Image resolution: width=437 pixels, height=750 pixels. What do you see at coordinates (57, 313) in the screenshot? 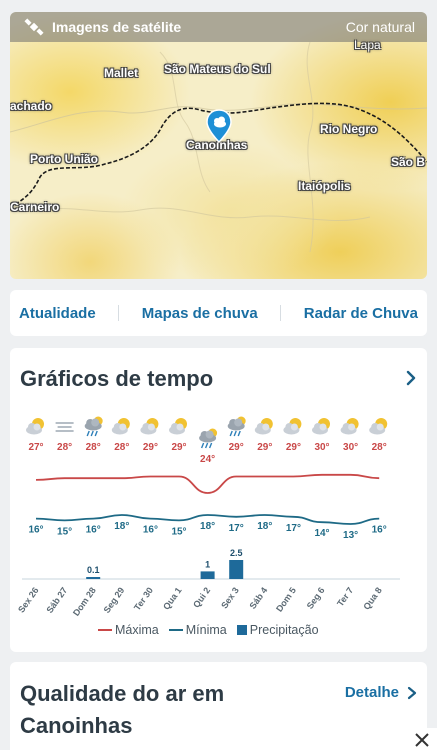
I see `link-atualidade: Atualidade` at bounding box center [57, 313].